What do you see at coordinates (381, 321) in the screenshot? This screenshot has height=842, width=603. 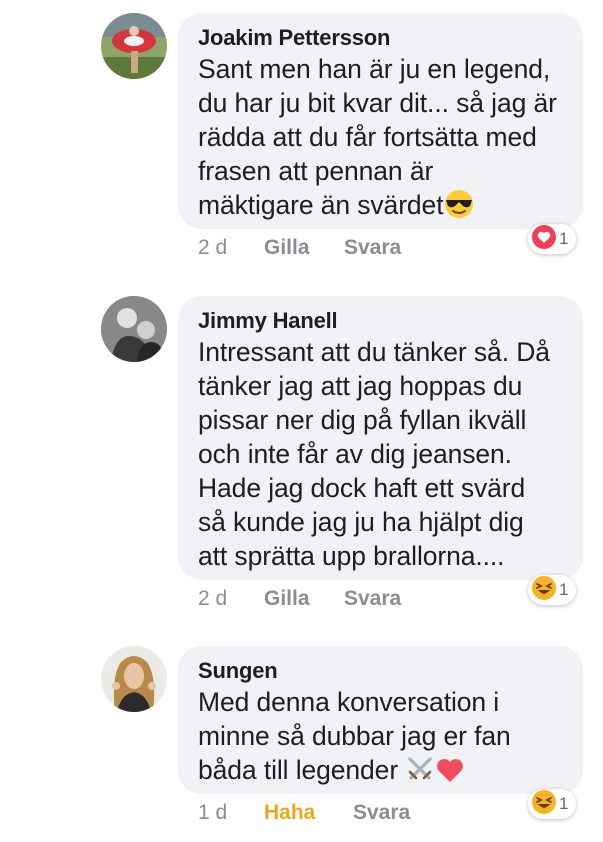 I see `comment-author: Jimmy Hanell` at bounding box center [381, 321].